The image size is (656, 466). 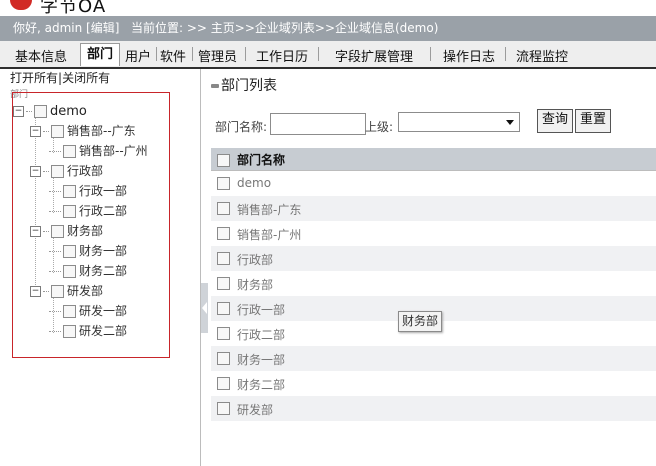 I want to click on tree-node: − 行政部, so click(x=66, y=171).